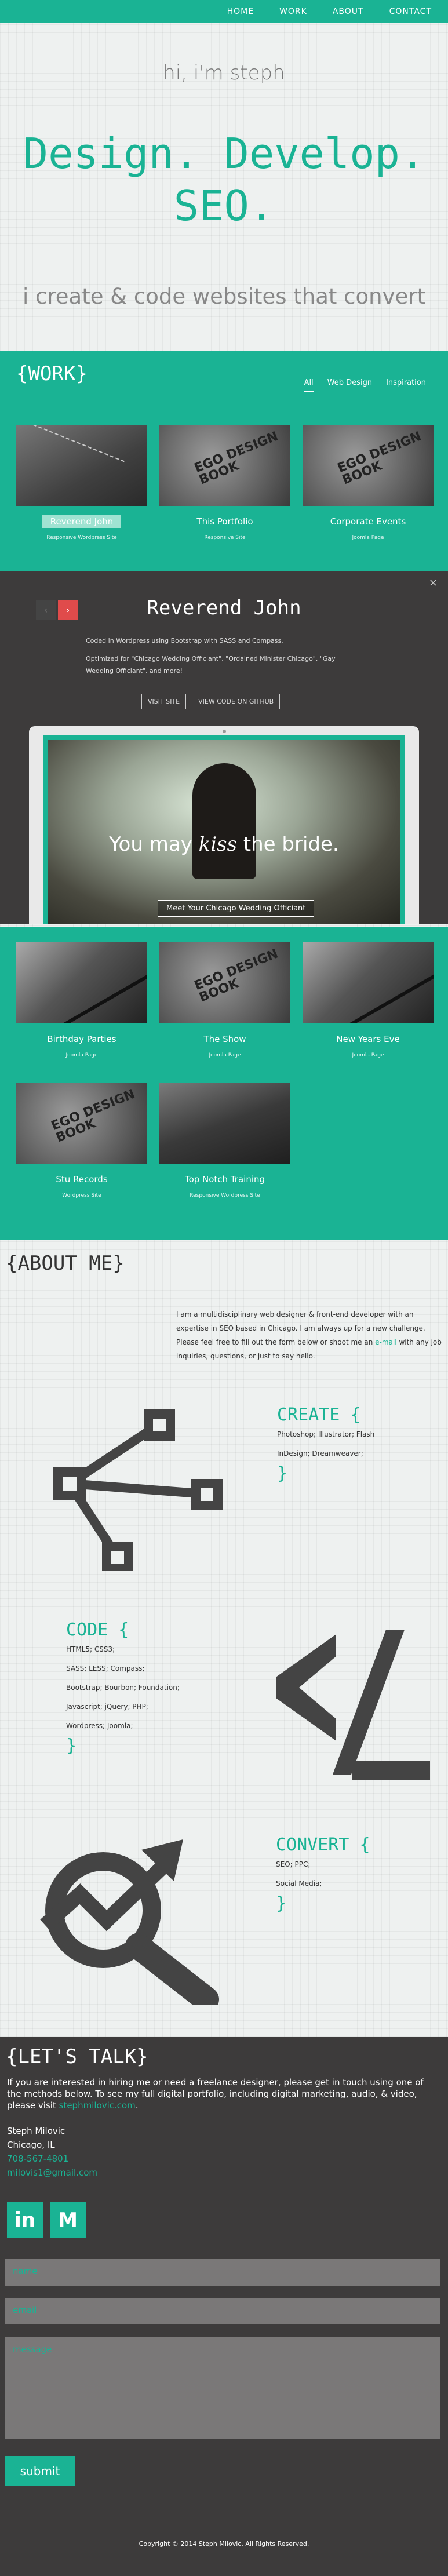 This screenshot has width=448, height=2576. I want to click on project-title: Reverend John, so click(224, 608).